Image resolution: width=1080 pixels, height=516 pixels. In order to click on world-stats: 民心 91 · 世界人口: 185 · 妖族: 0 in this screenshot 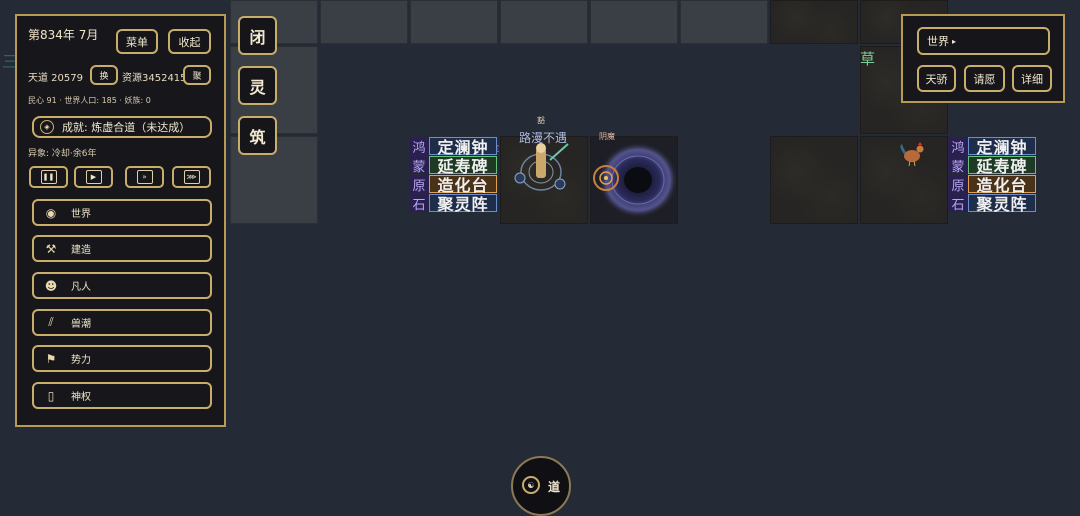, I will do `click(89, 100)`.